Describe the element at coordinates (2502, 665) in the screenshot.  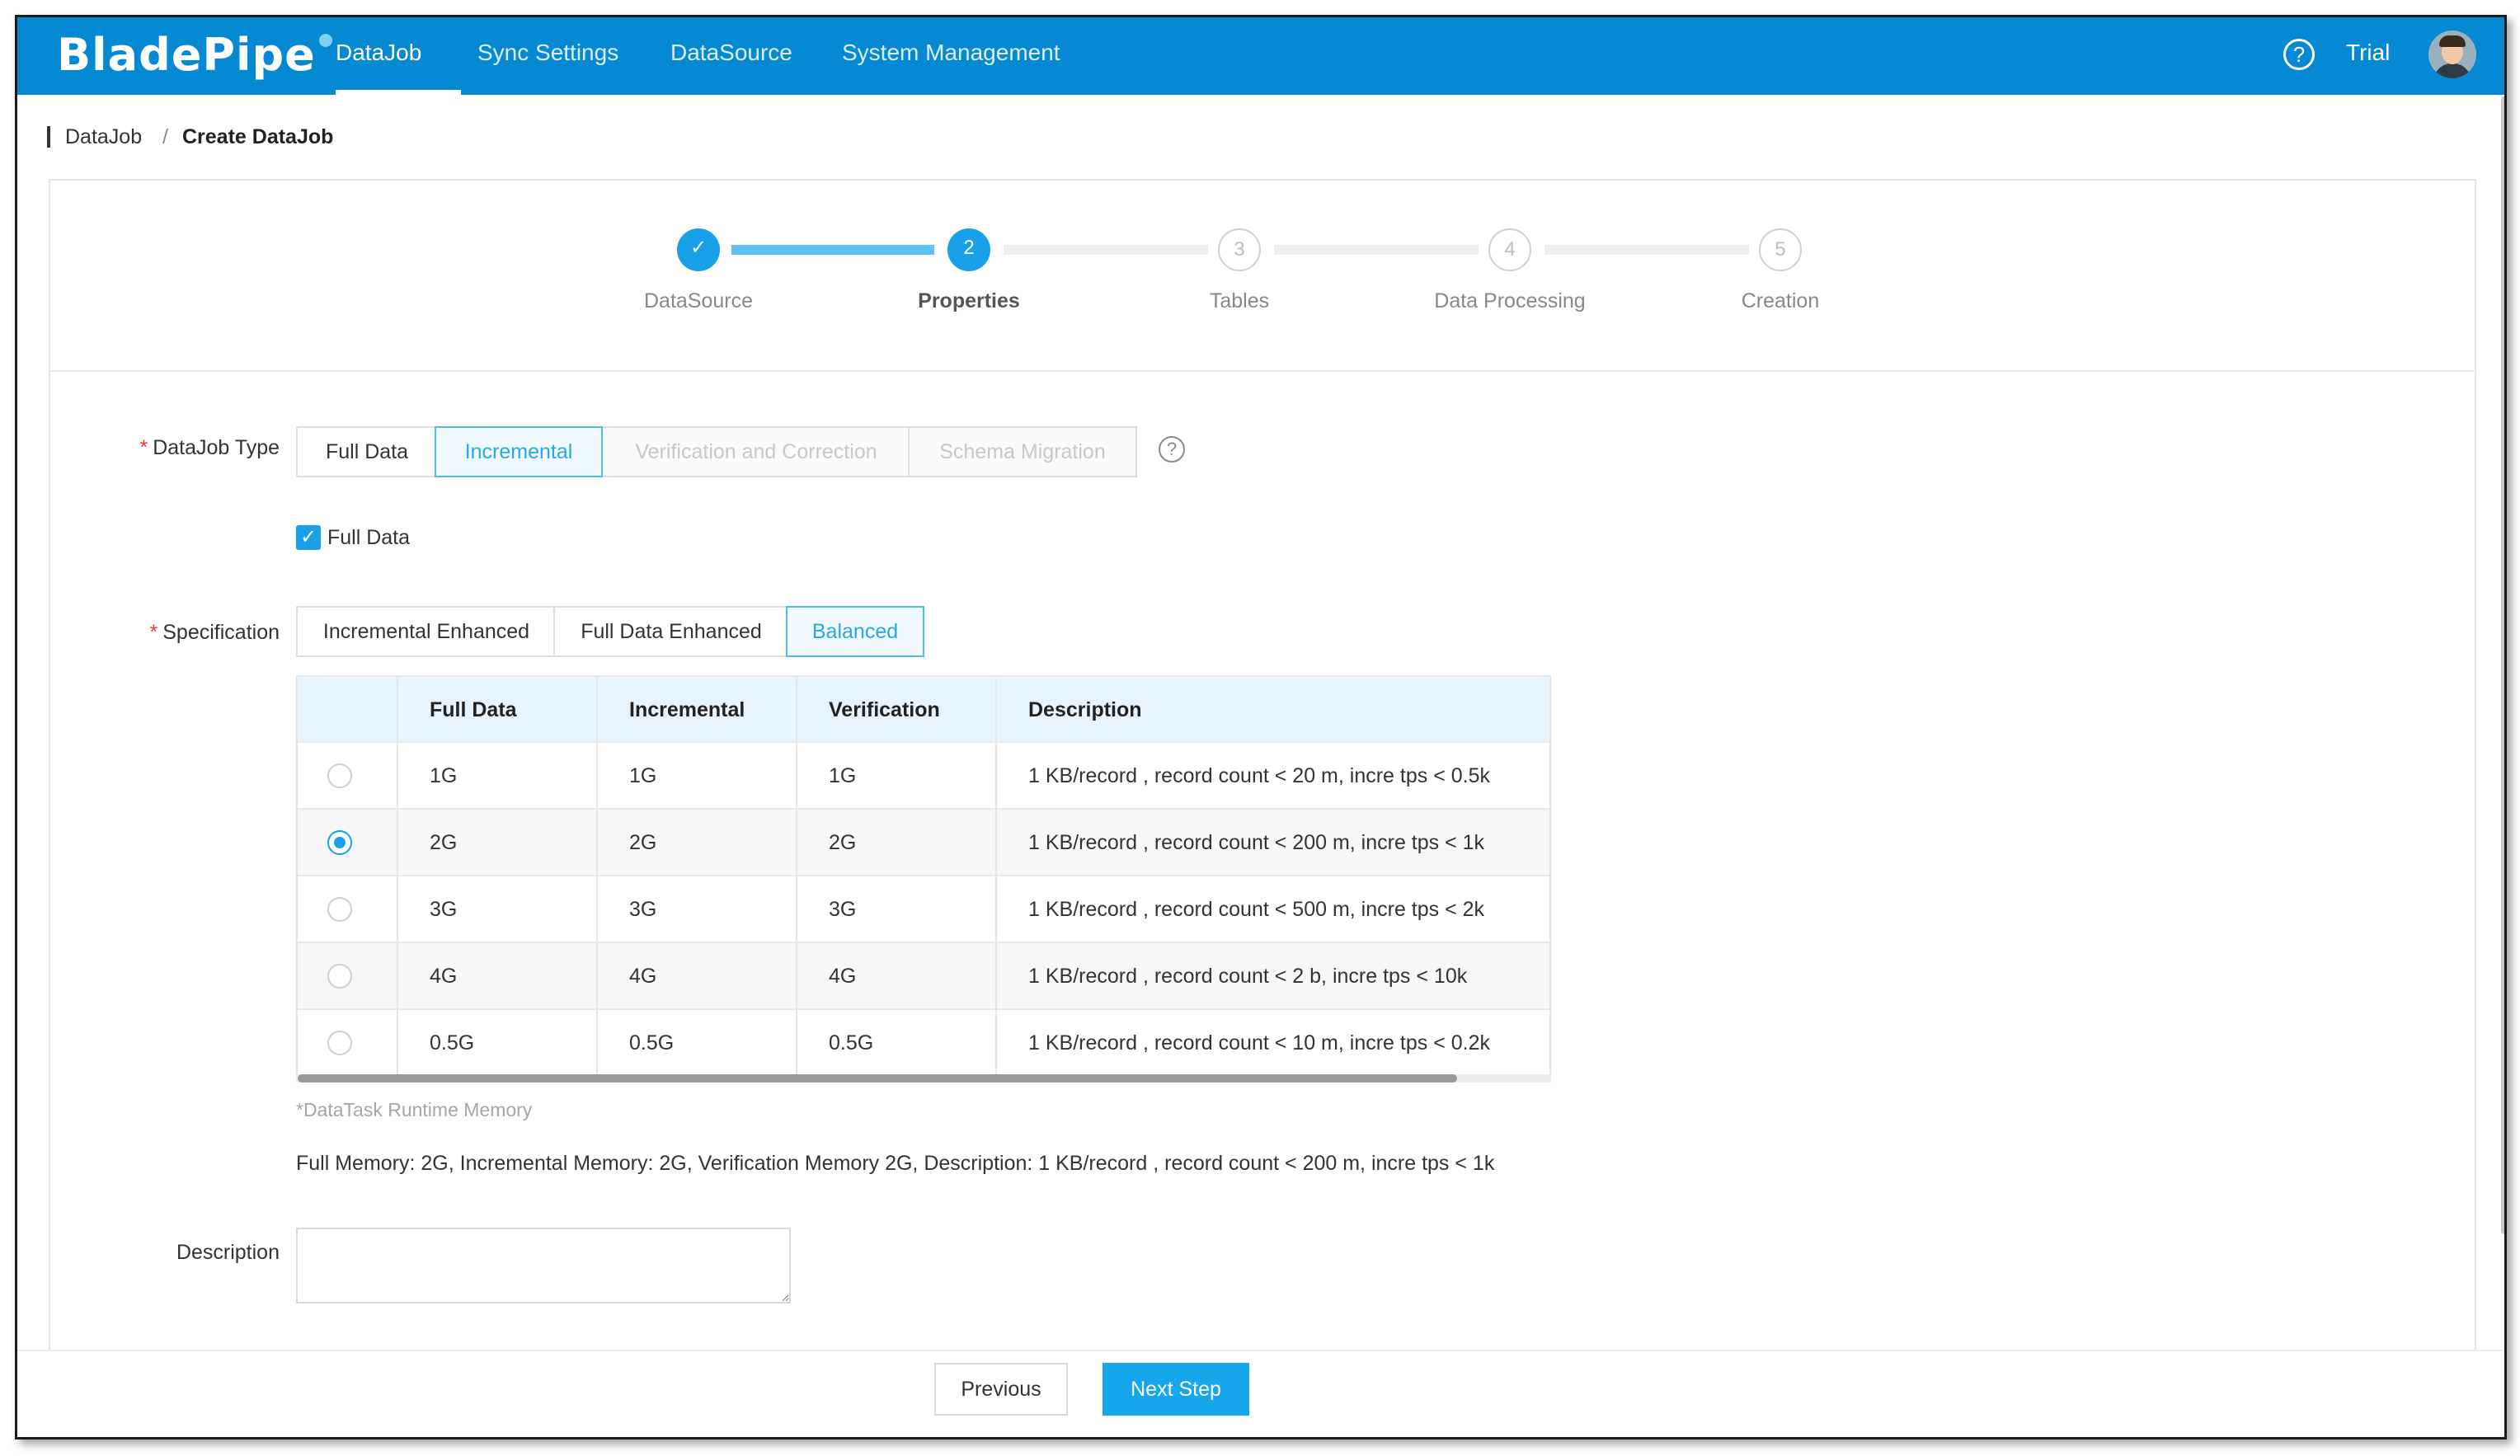
I see `window-vertical-scrollbar` at that location.